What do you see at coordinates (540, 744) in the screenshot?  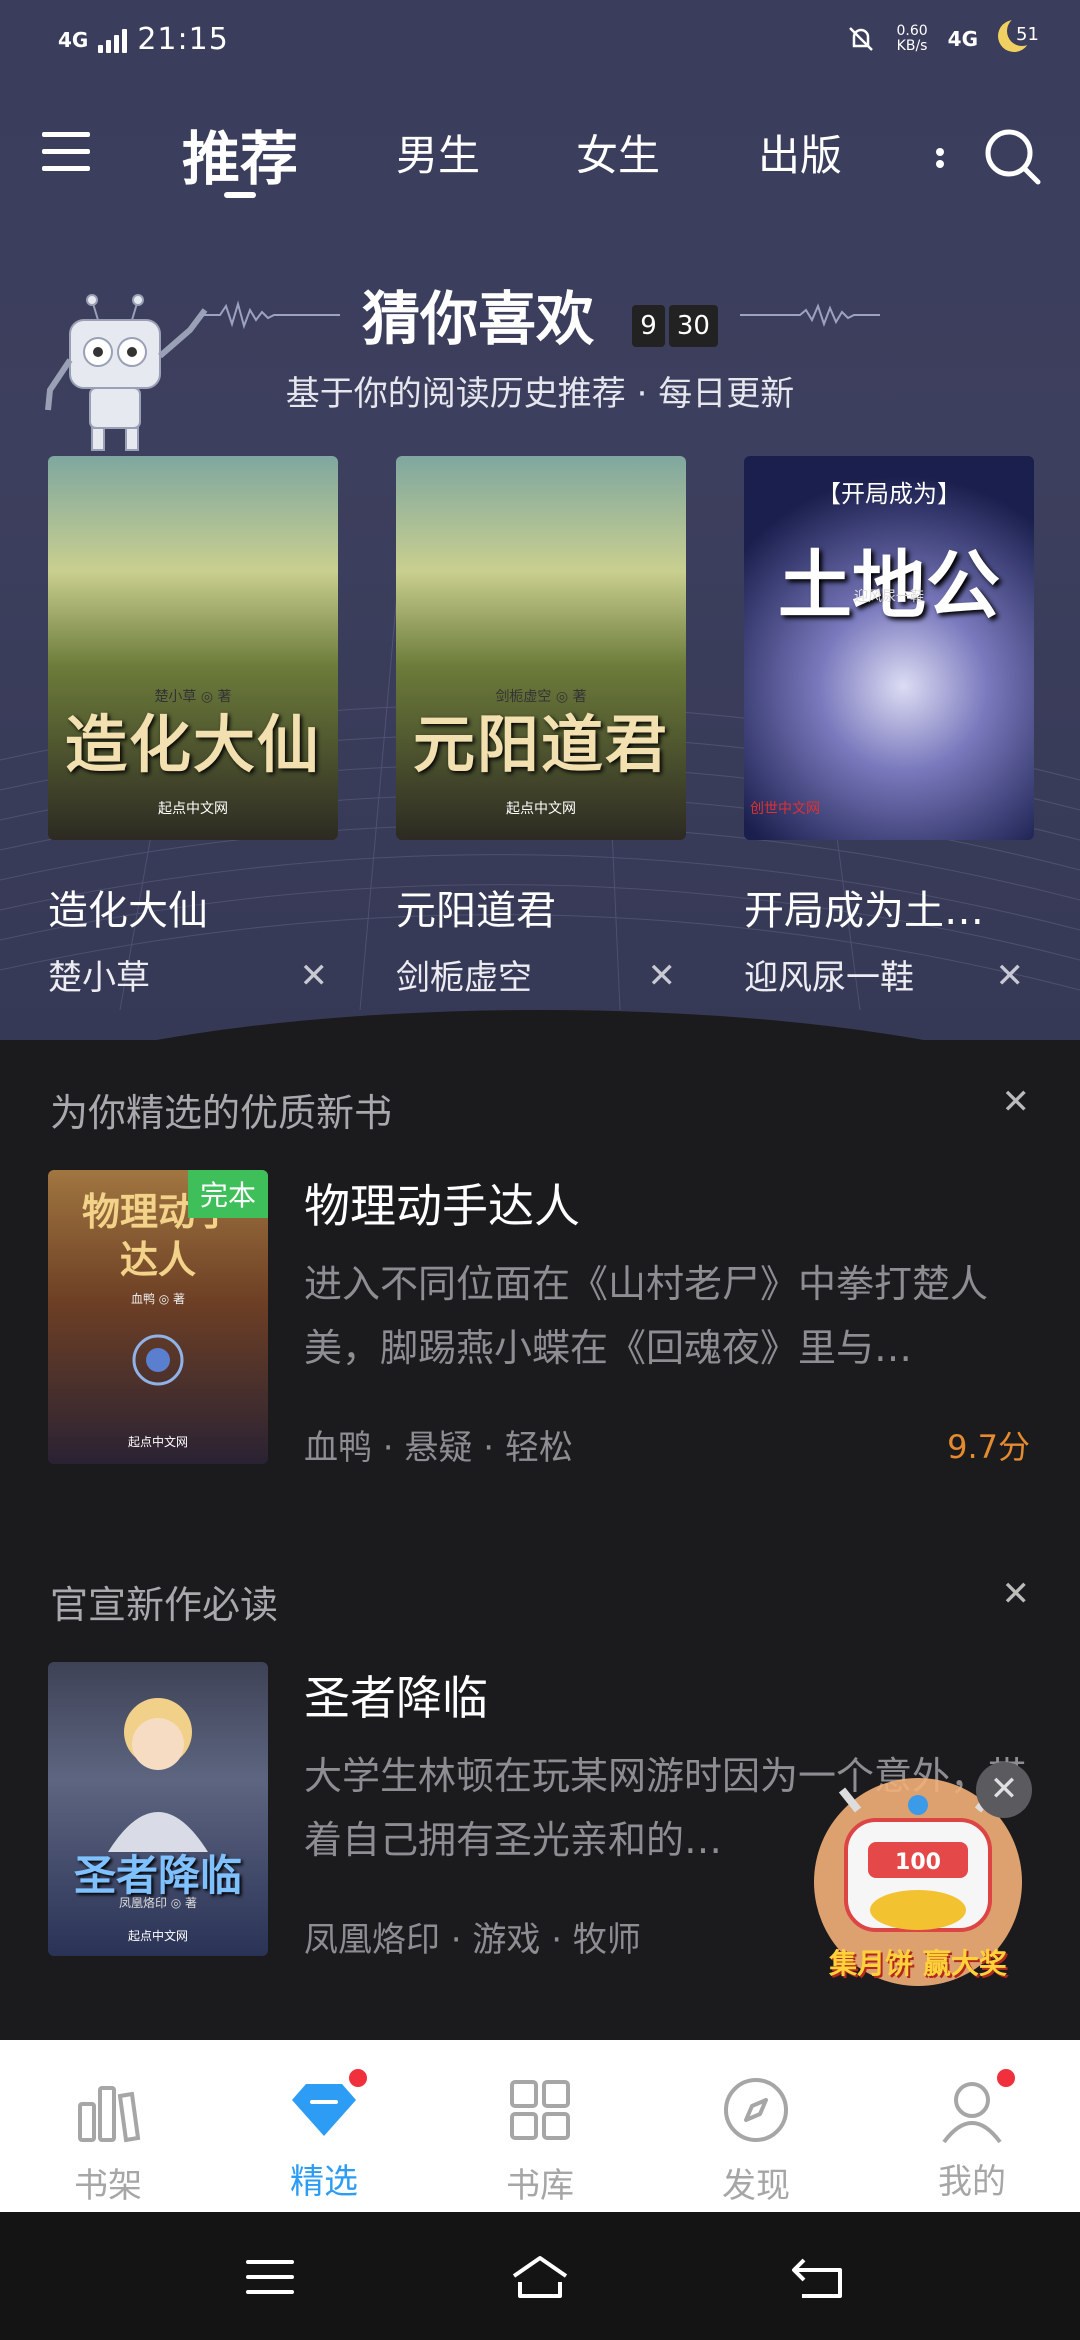 I see `cover-title: 元阳道君` at bounding box center [540, 744].